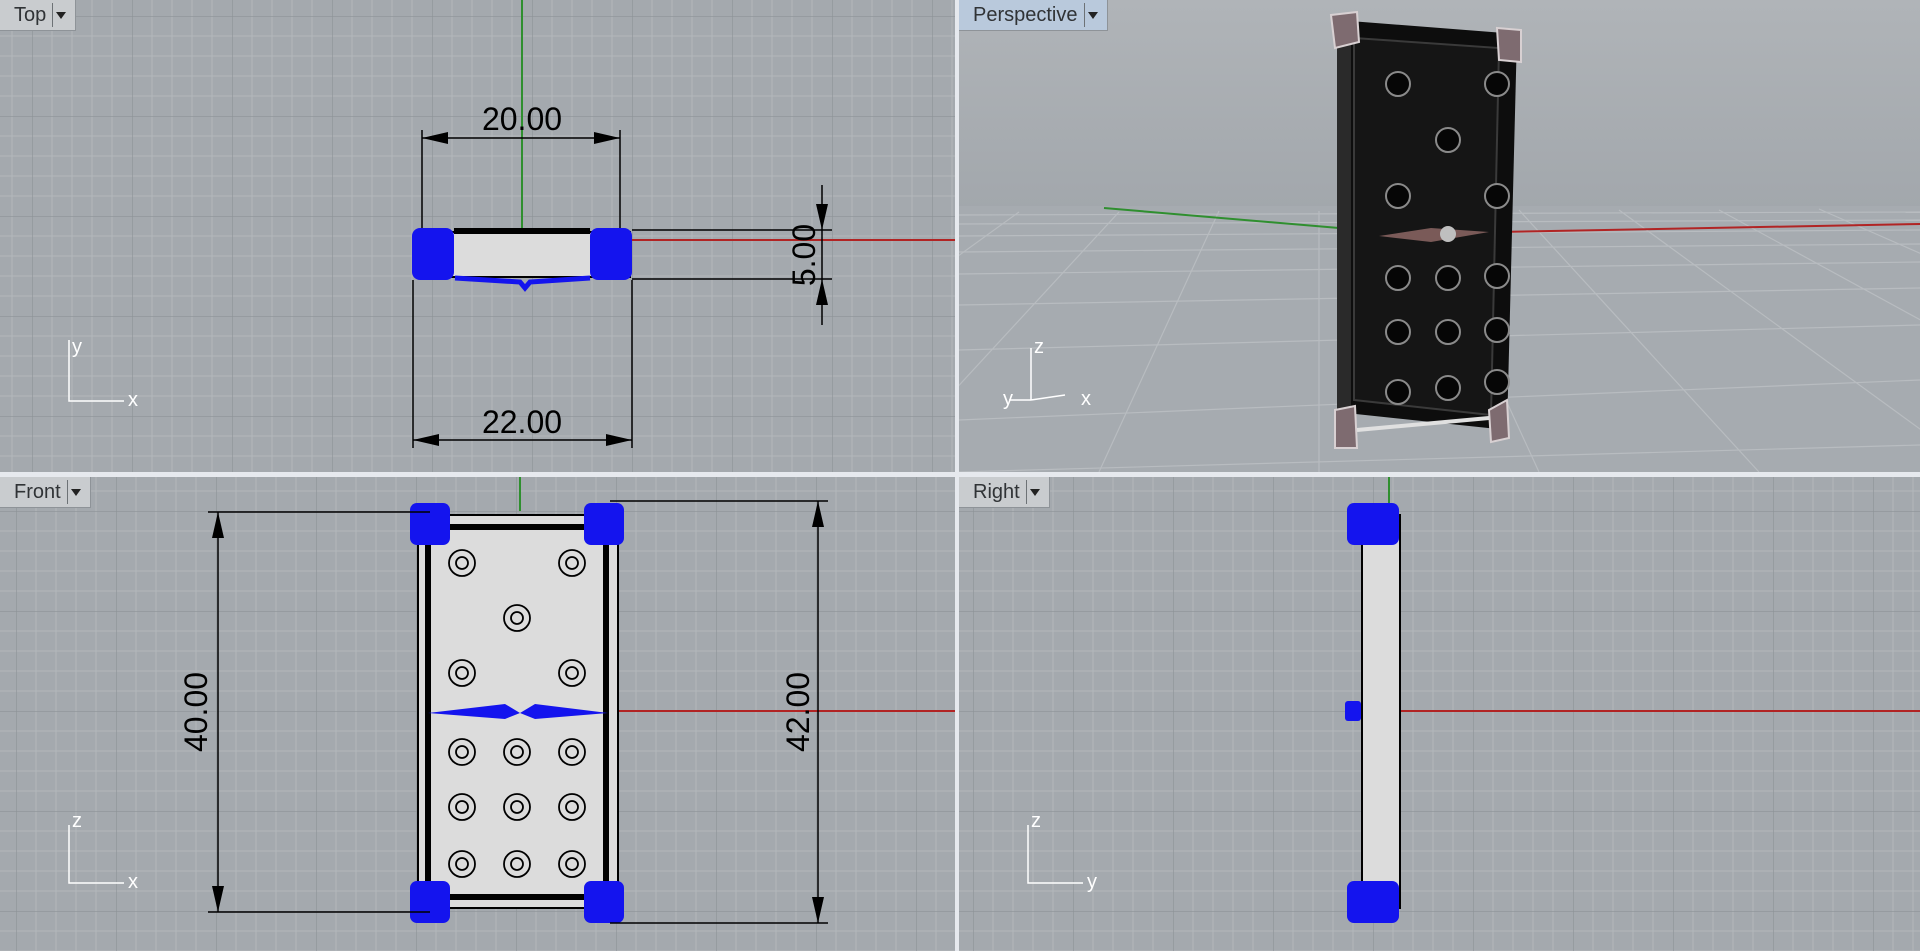 This screenshot has width=1920, height=951. I want to click on top-drawing: 20.00 22.00 5.00 y x, so click(450, 274).